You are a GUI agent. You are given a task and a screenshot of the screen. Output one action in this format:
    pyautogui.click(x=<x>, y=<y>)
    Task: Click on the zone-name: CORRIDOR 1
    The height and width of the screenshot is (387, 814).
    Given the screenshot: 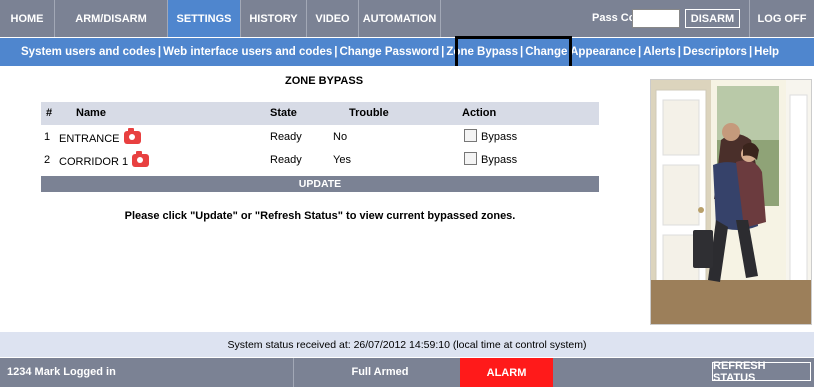 What is the action you would take?
    pyautogui.click(x=94, y=162)
    